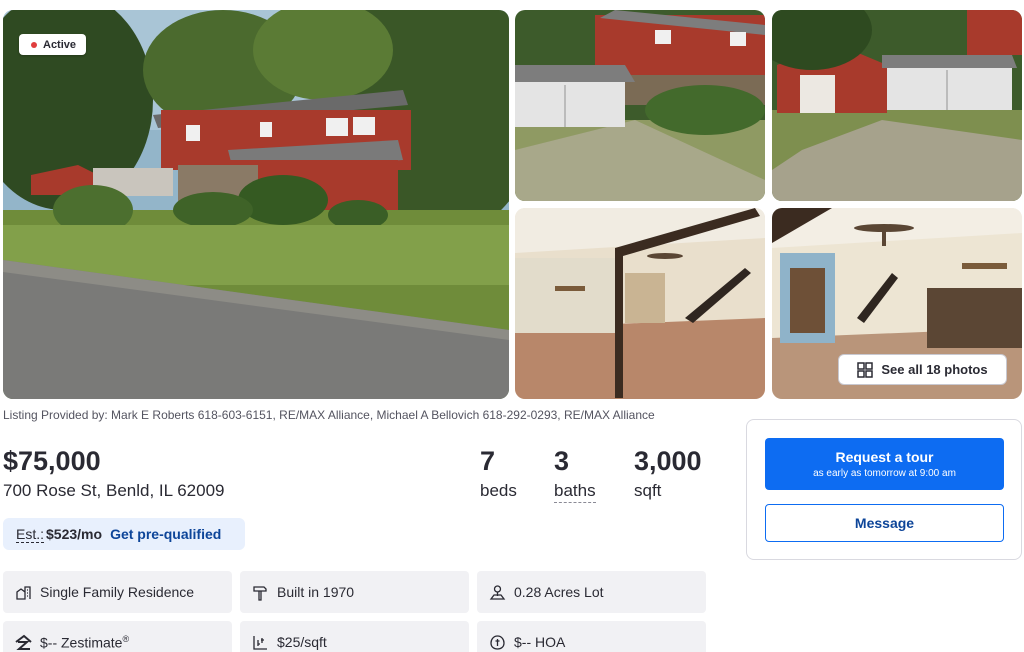  I want to click on hammer-icon, so click(260, 593).